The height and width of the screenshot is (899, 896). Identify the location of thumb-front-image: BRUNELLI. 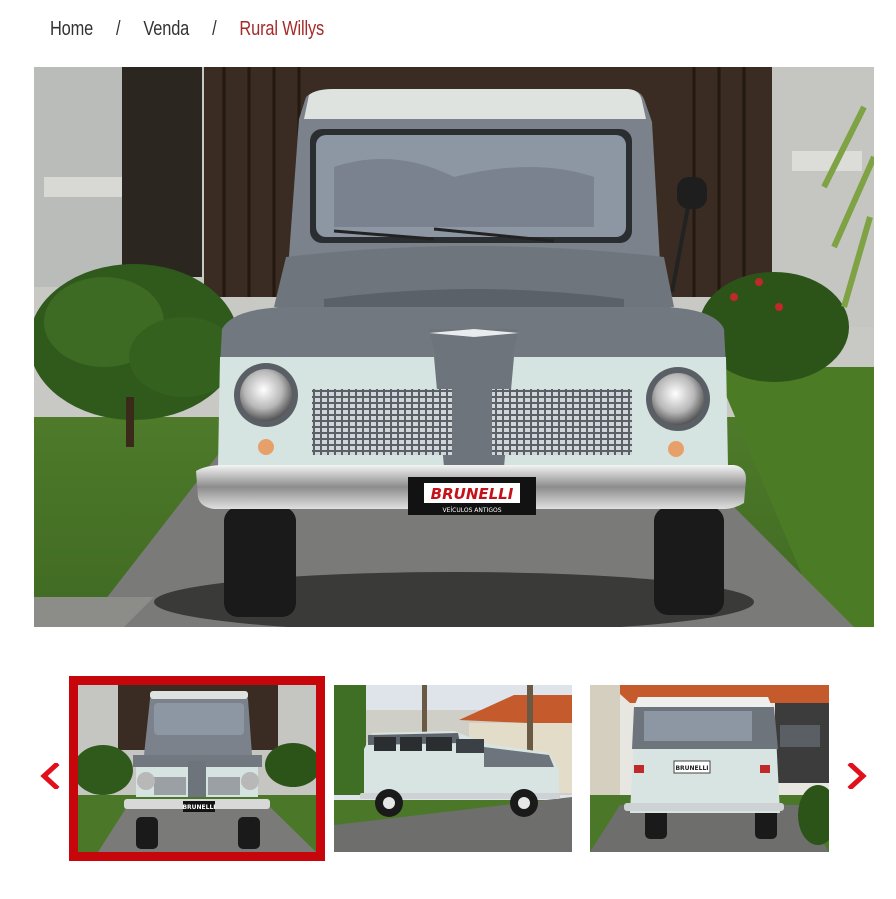
(197, 768).